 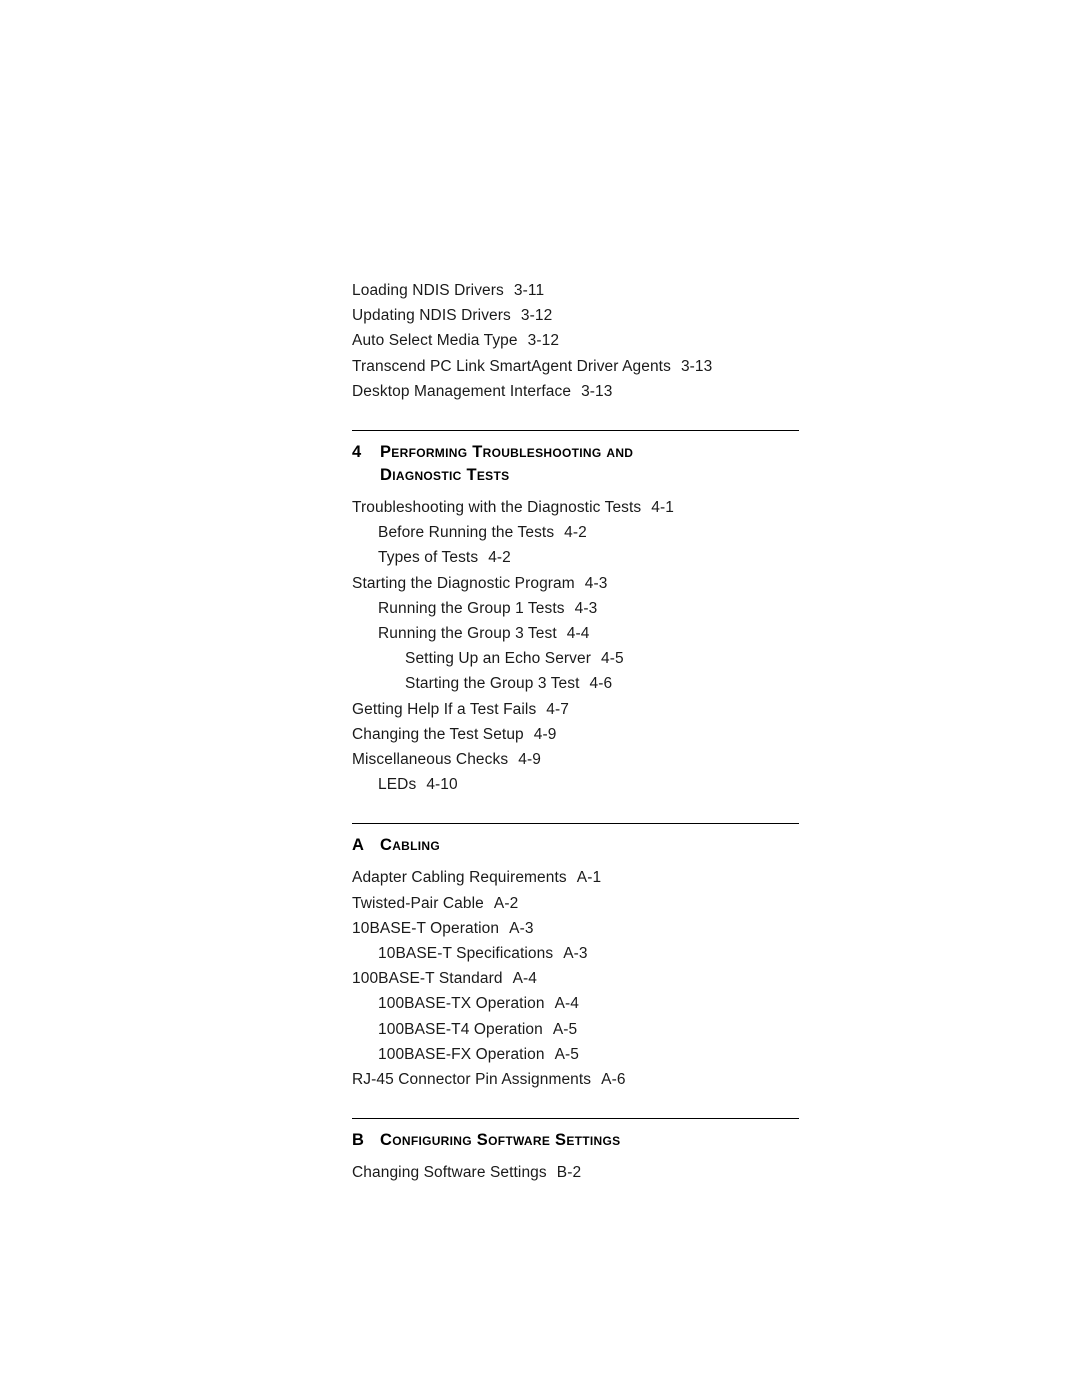 I want to click on toc-entry-page: 4-7, so click(x=557, y=709).